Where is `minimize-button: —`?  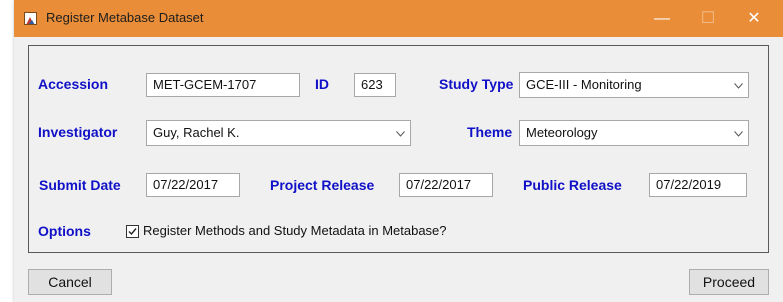 minimize-button: — is located at coordinates (662, 18).